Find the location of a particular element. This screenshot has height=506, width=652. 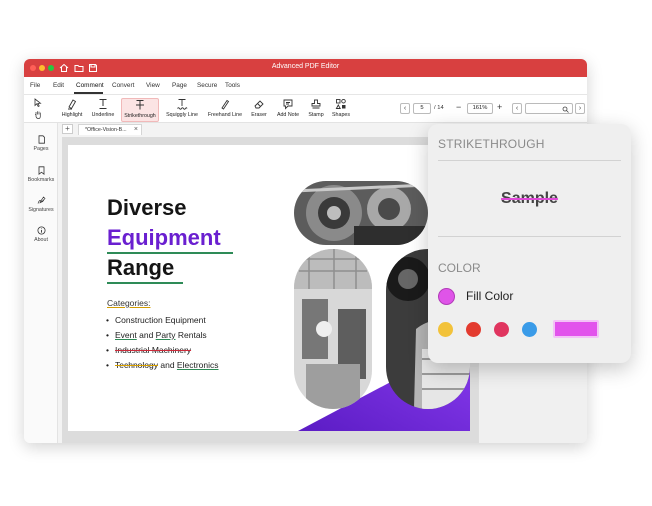

list-item-struck: Industrial Machinery is located at coordinates (148, 350).